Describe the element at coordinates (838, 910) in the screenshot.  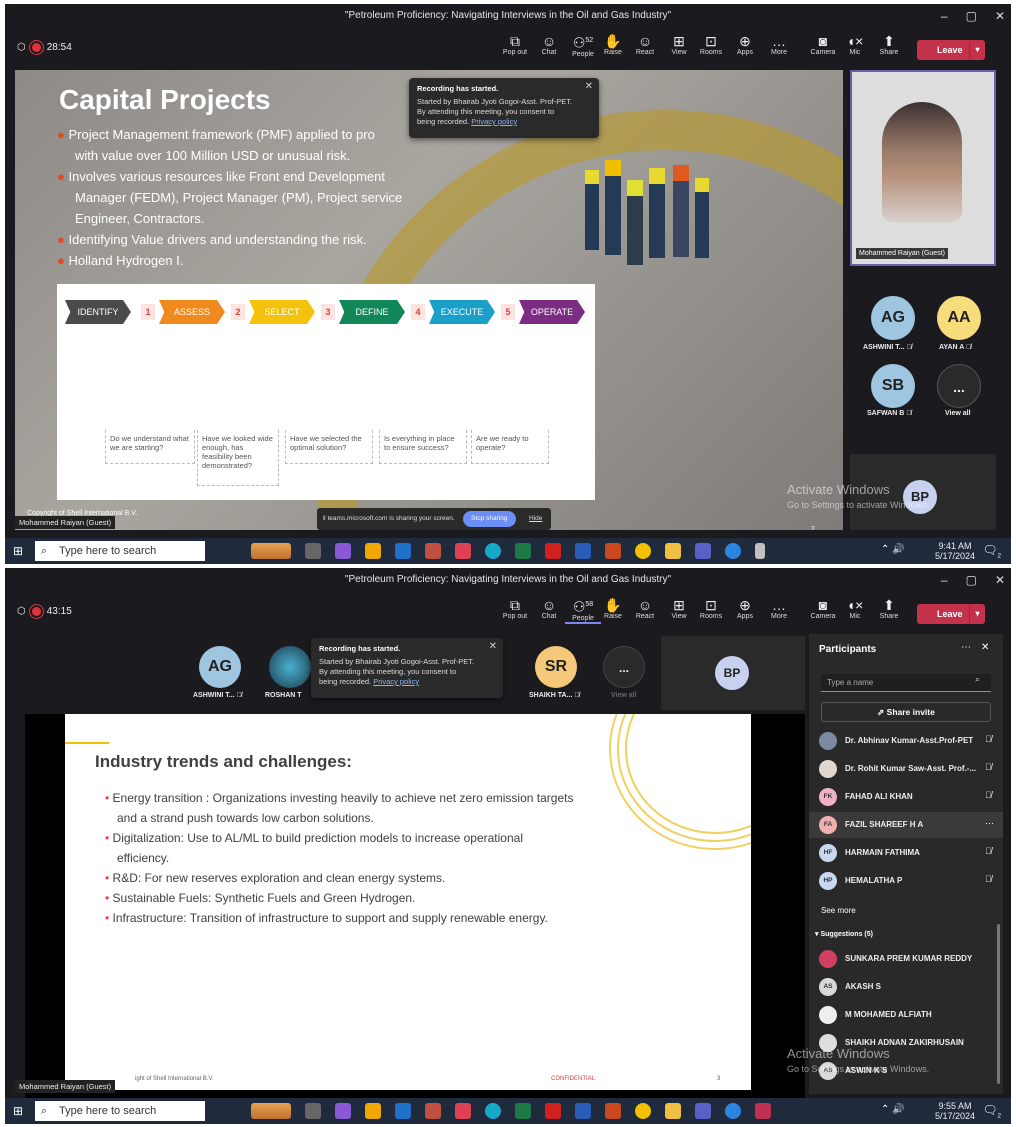
I see `see-more-link: See more` at that location.